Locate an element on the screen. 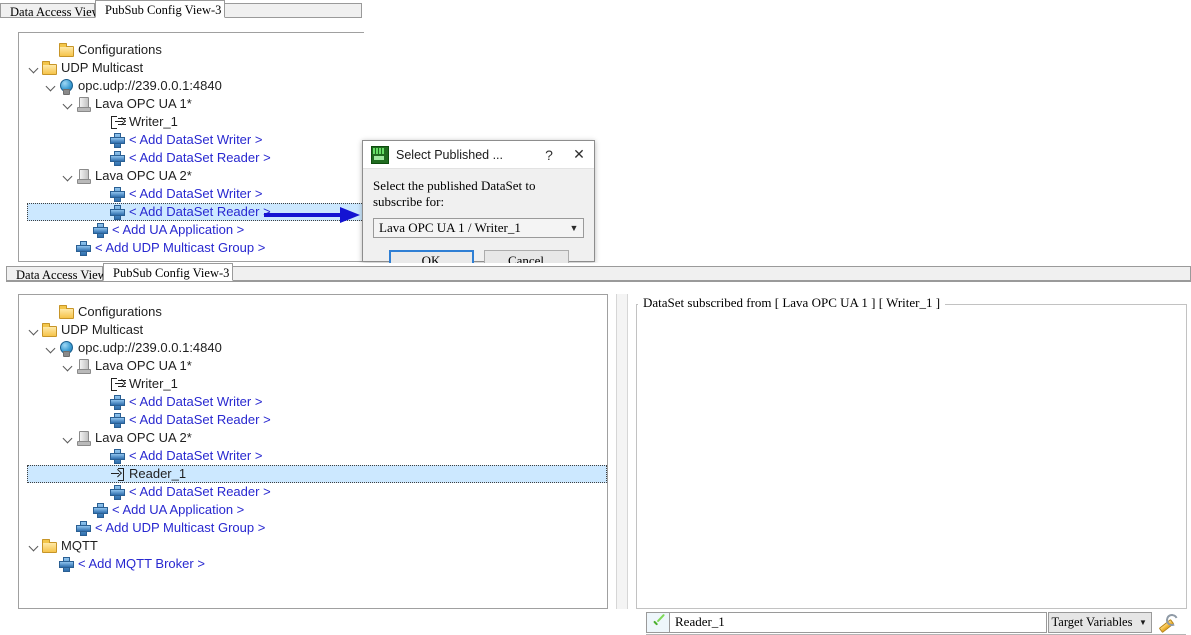  server-icon is located at coordinates (83, 176).